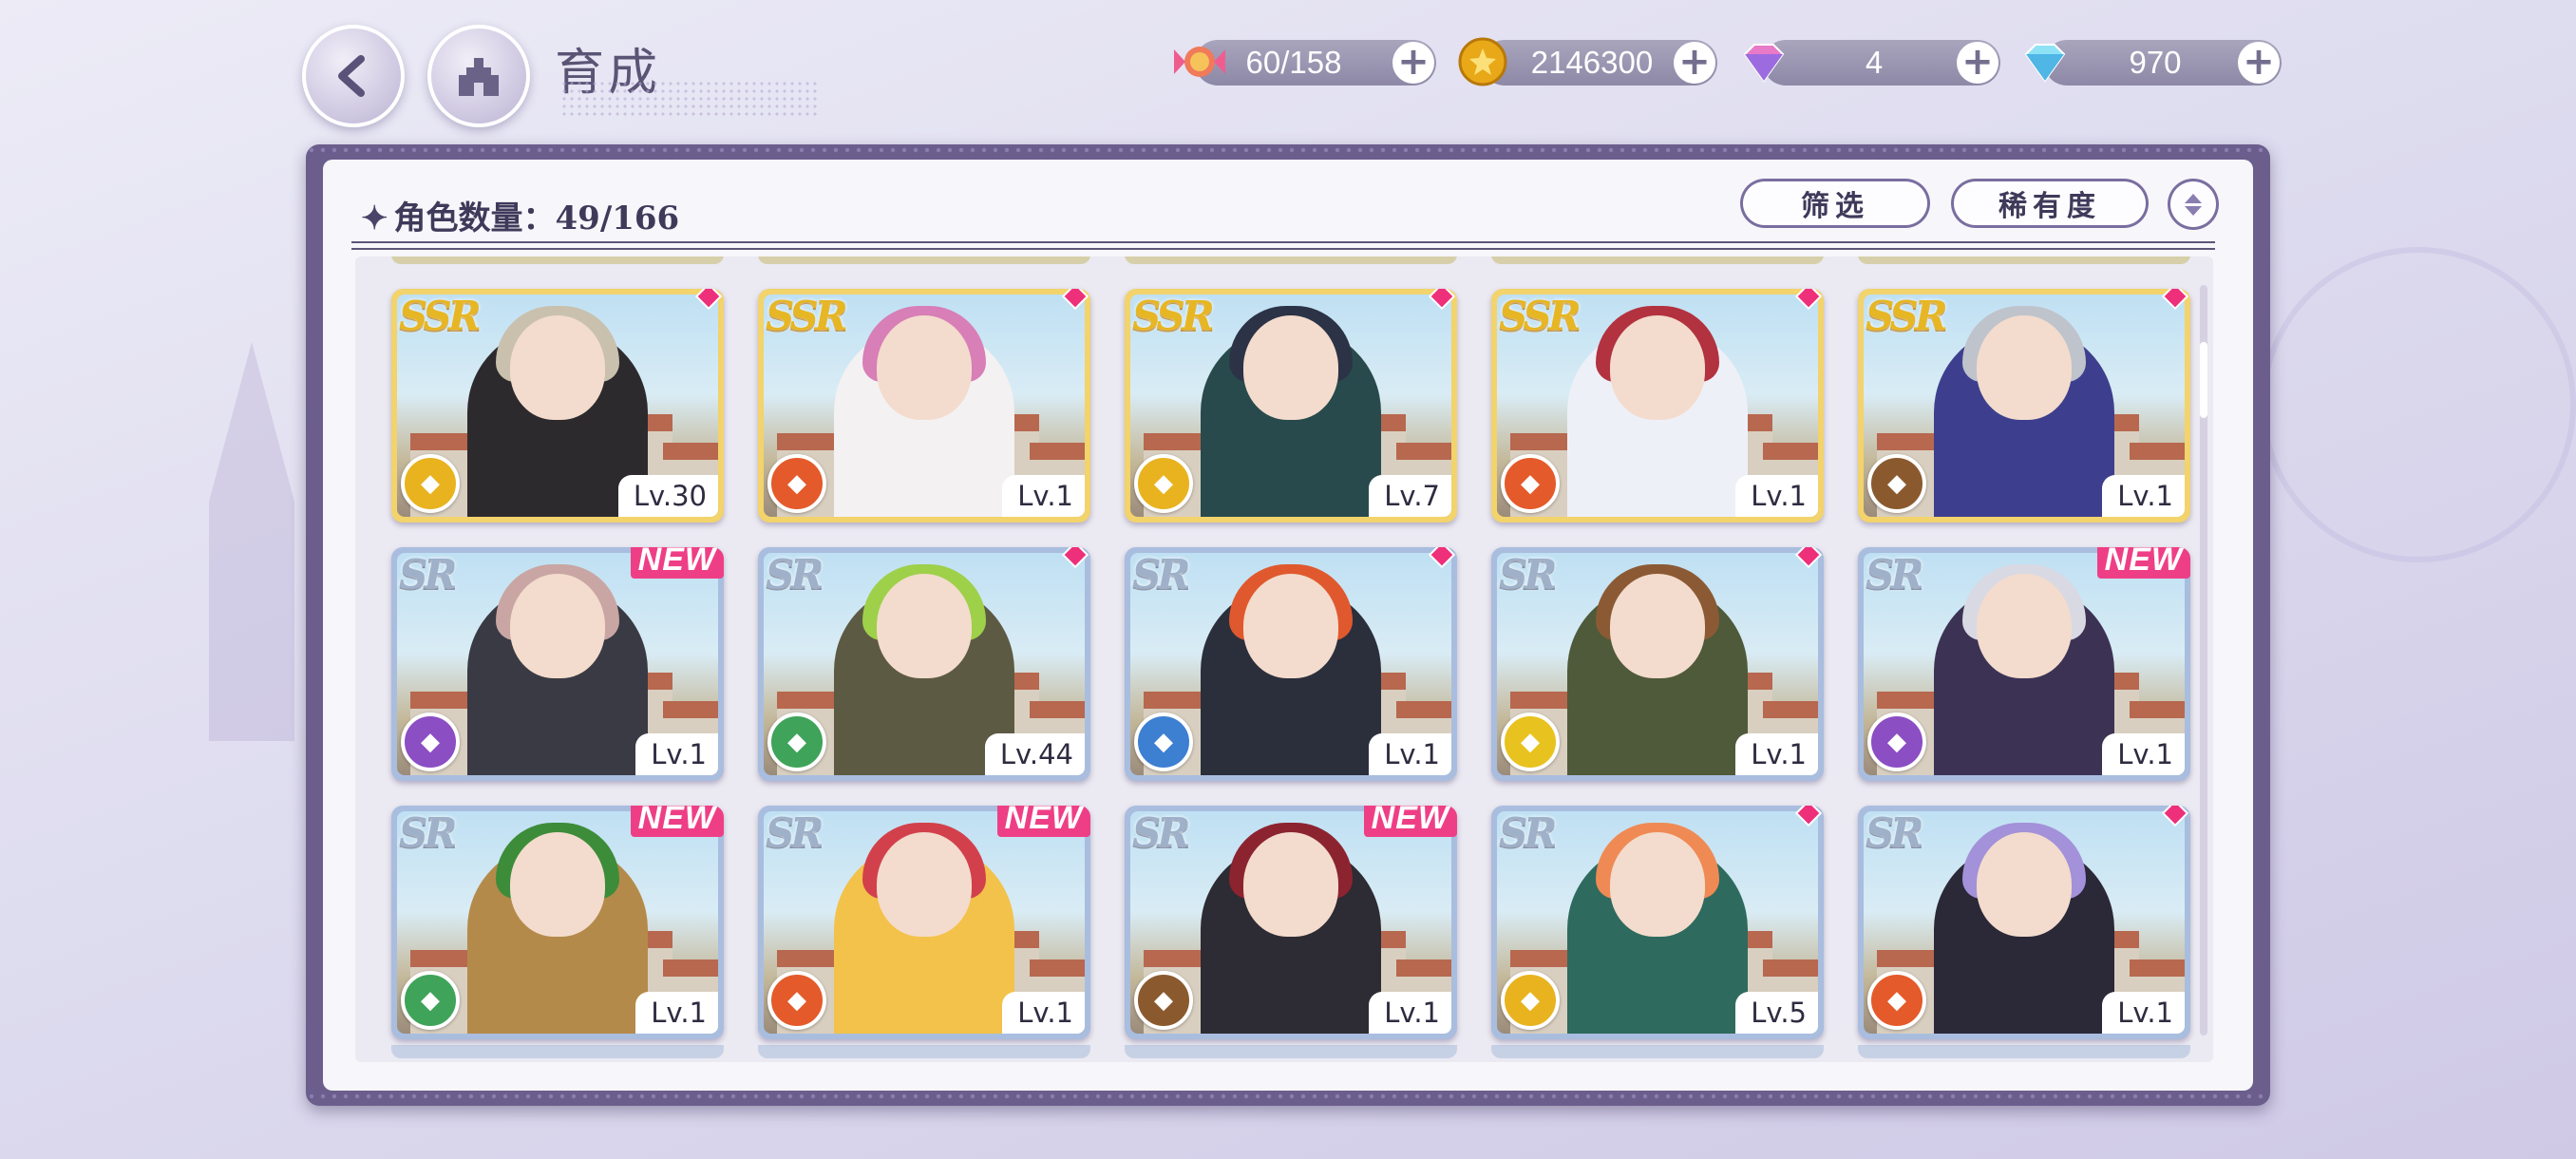  What do you see at coordinates (374, 219) in the screenshot?
I see `sparkle-icon: ✦` at bounding box center [374, 219].